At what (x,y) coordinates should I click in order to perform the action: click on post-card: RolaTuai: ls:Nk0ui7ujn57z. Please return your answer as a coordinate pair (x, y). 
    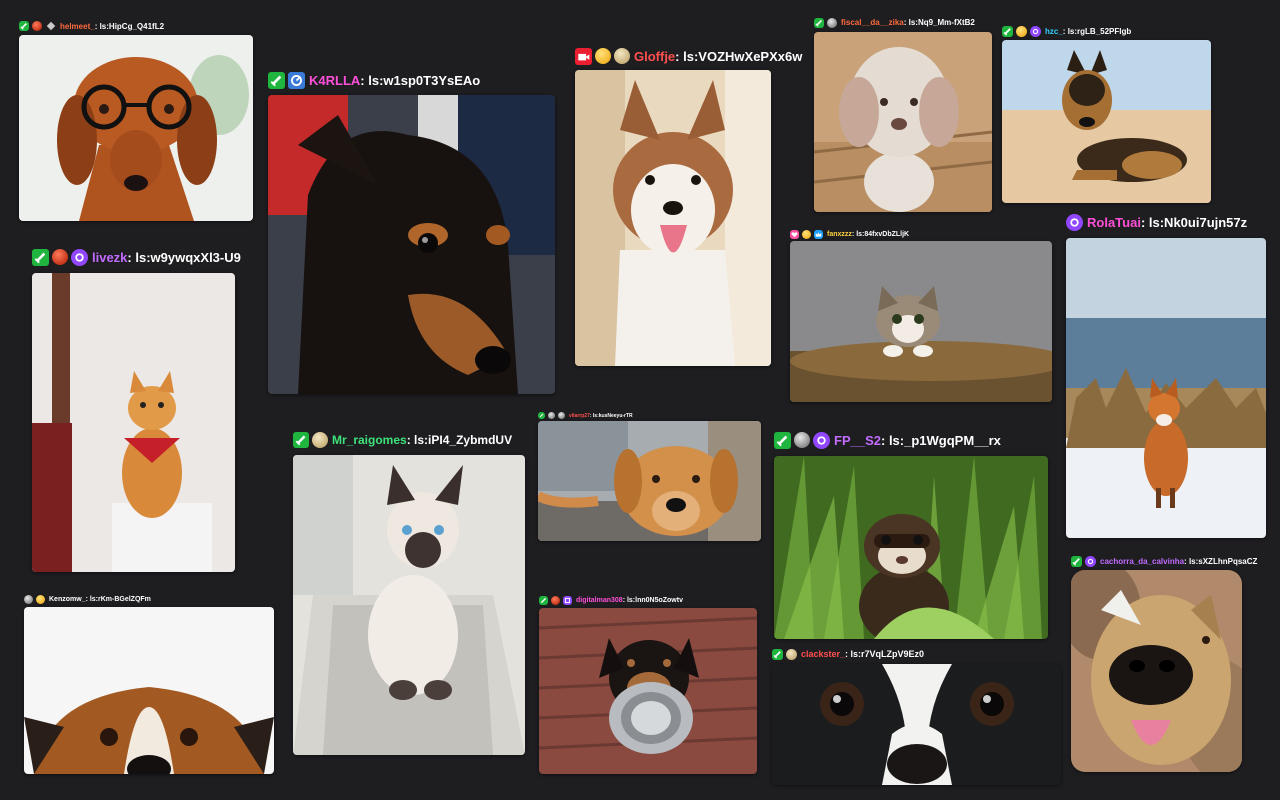
    Looking at the image, I should click on (1168, 376).